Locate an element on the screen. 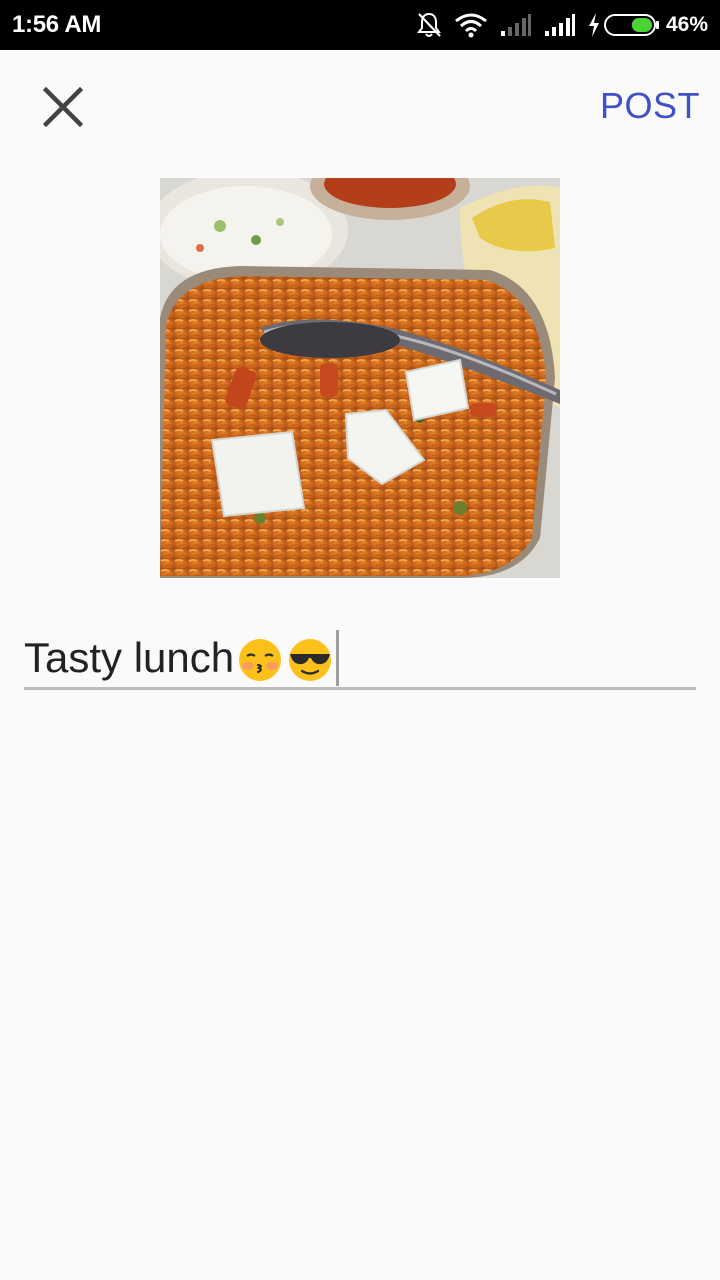 The height and width of the screenshot is (1280, 720). charging-icon is located at coordinates (593, 25).